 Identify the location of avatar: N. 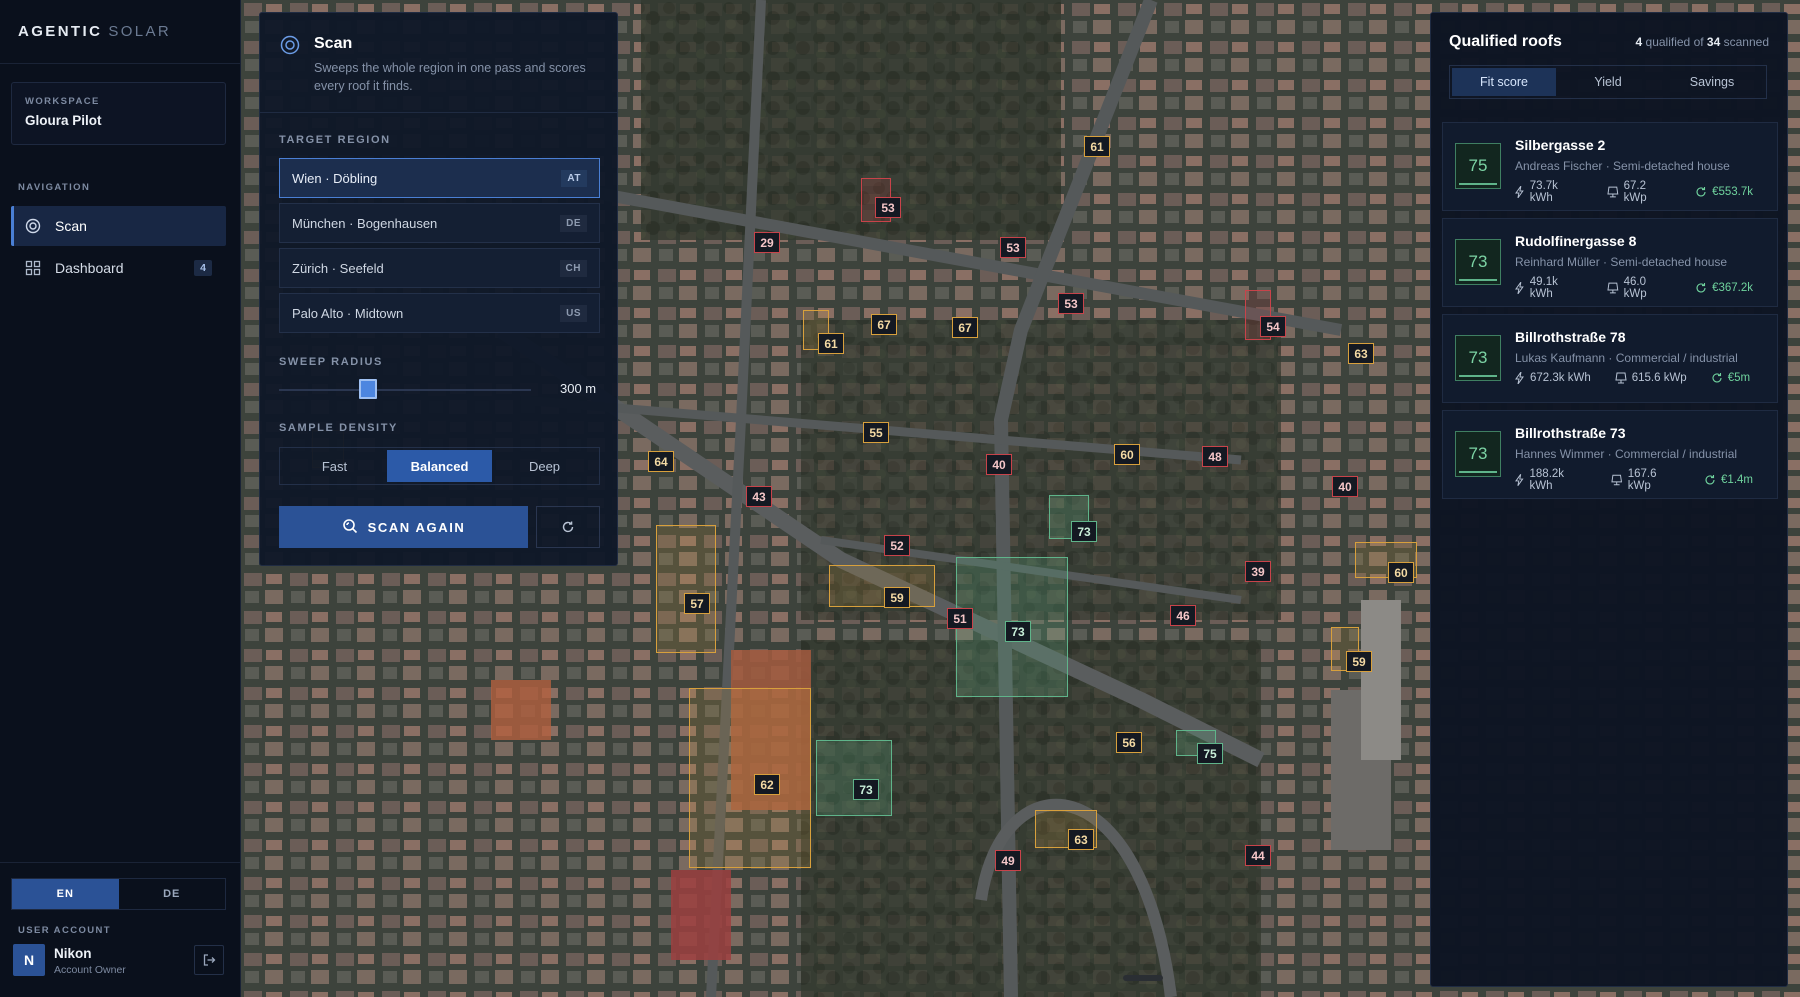
(29, 960).